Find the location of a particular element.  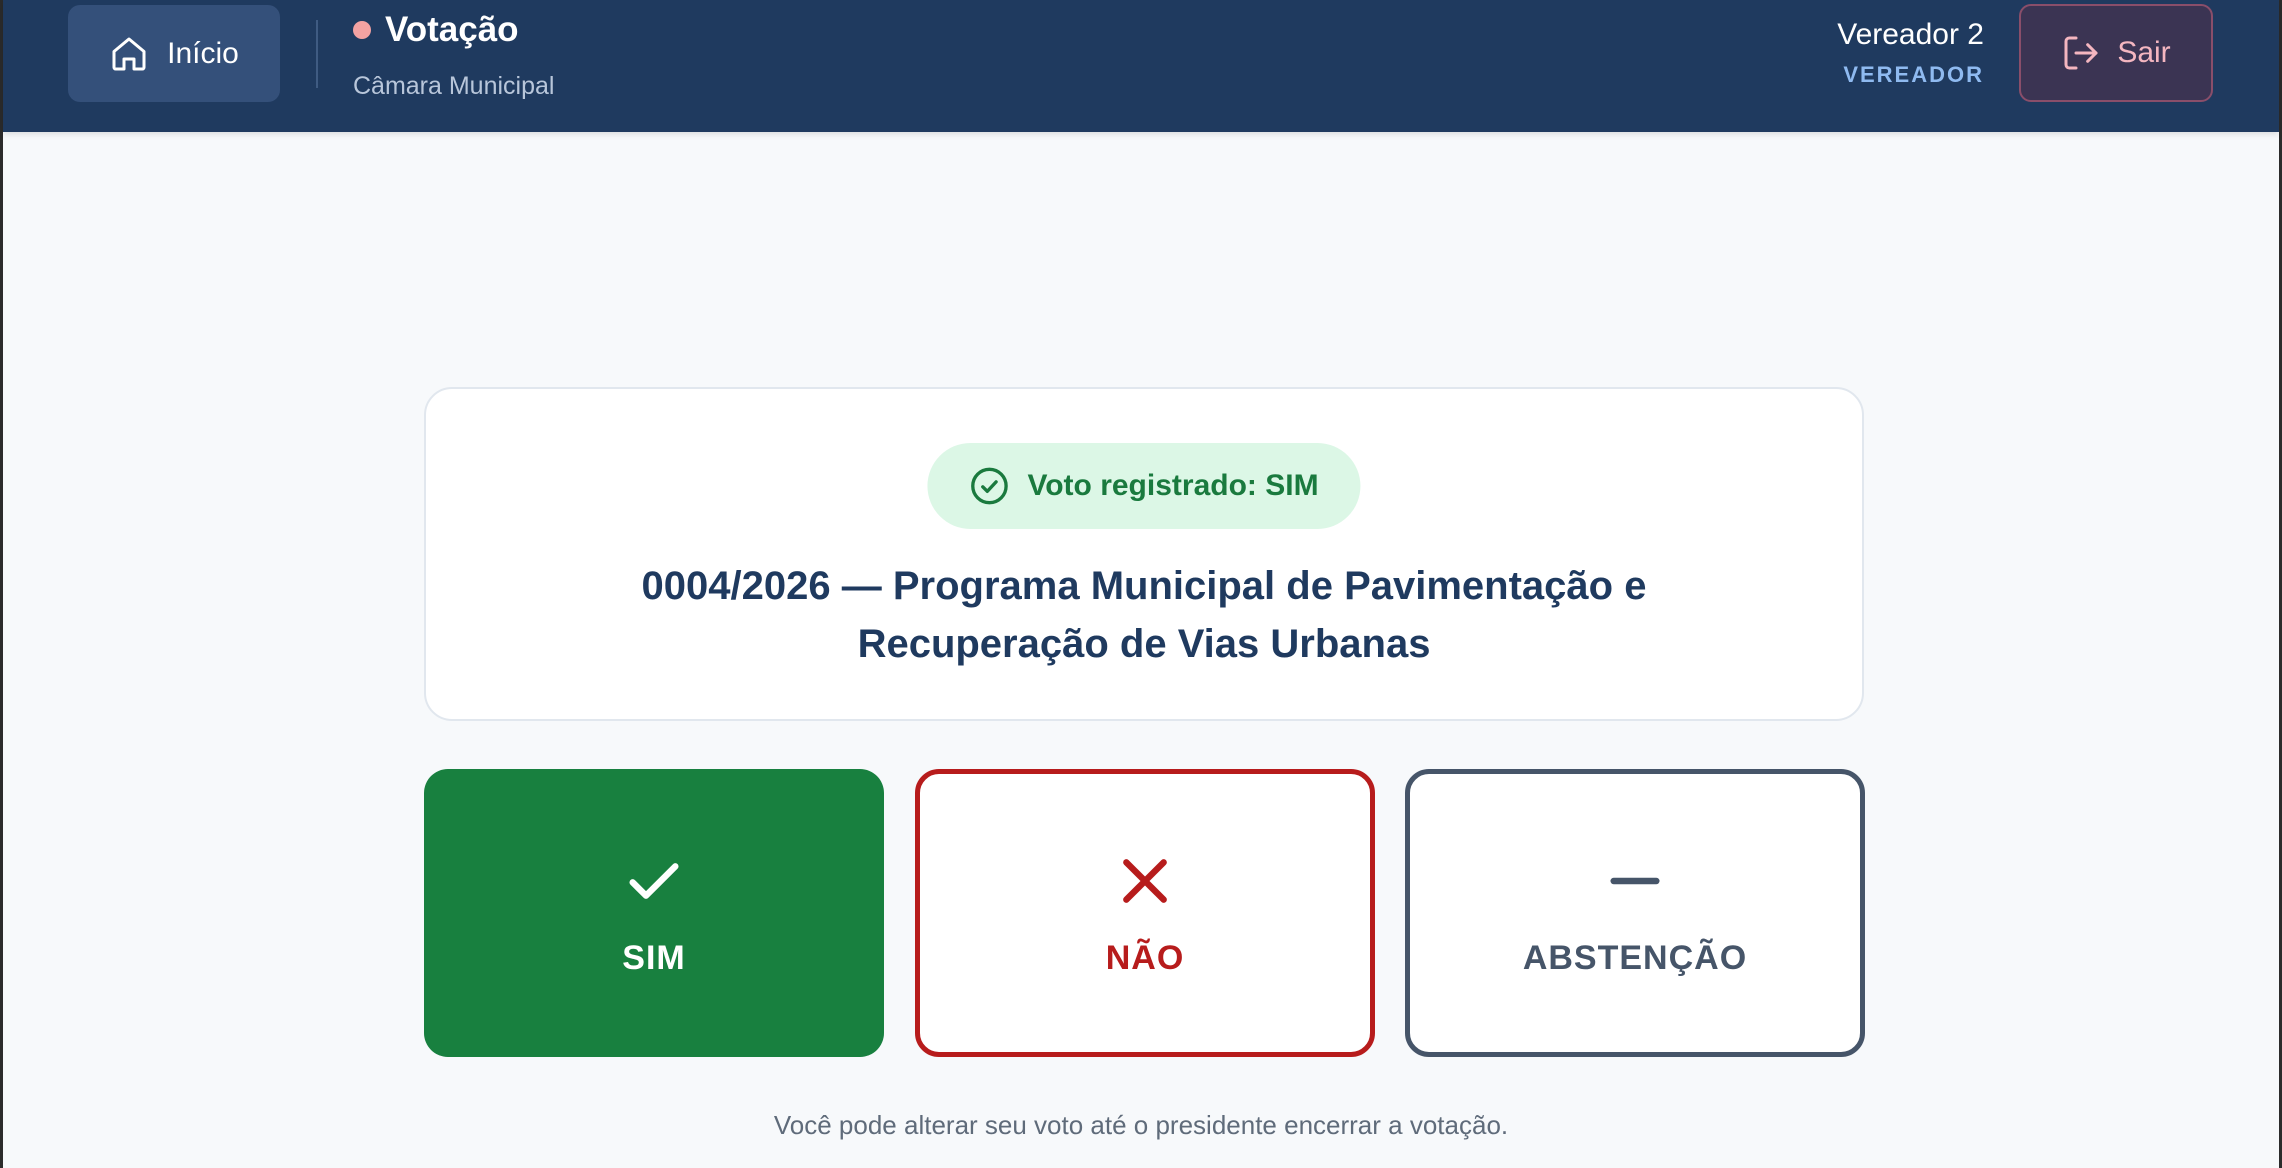

user-name: Vereador 2 is located at coordinates (1910, 34).